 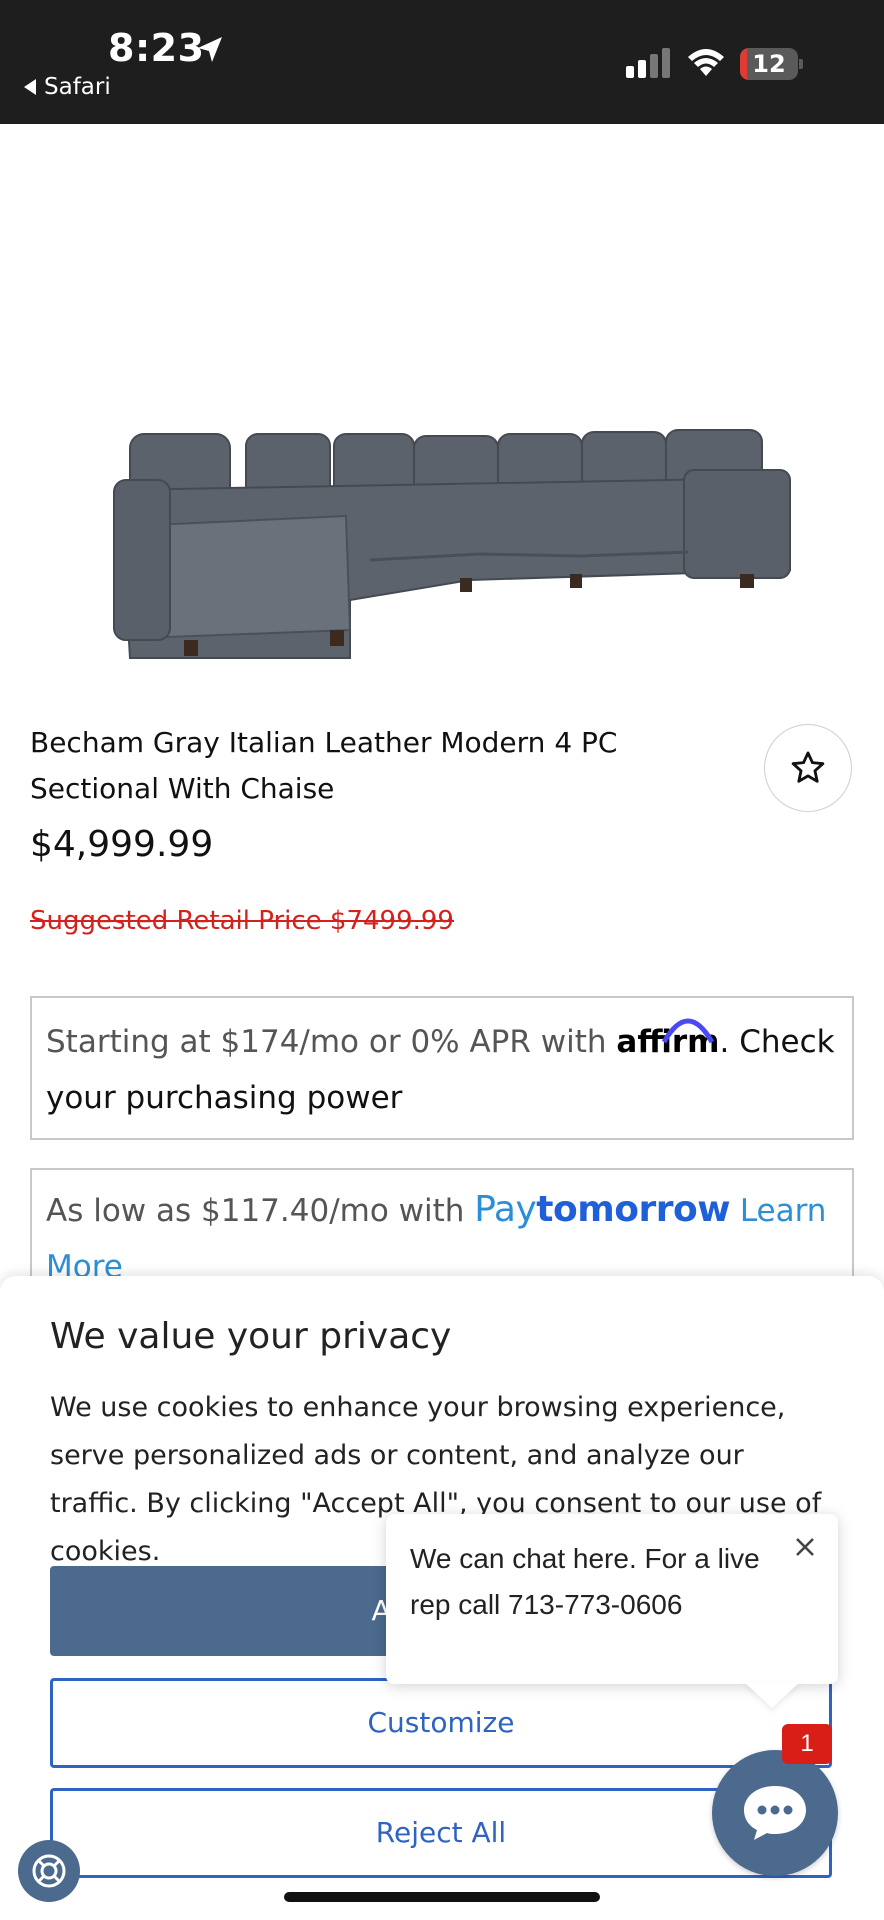 I want to click on chat-popup-tail, so click(x=772, y=1695).